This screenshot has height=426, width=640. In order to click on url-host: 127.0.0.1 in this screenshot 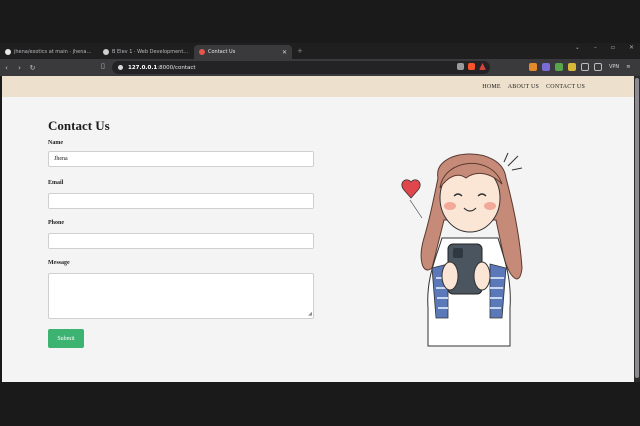, I will do `click(143, 67)`.